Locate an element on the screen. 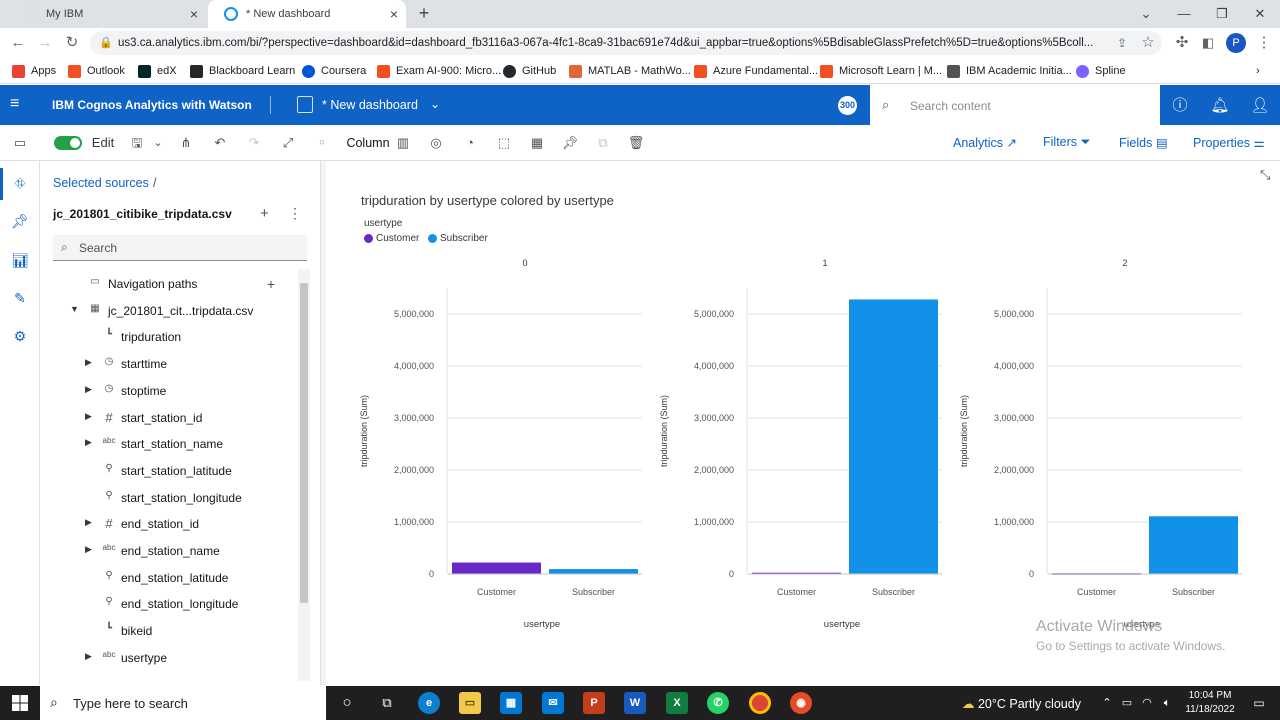 Image resolution: width=1280 pixels, height=720 pixels. word-icon: W is located at coordinates (635, 703).